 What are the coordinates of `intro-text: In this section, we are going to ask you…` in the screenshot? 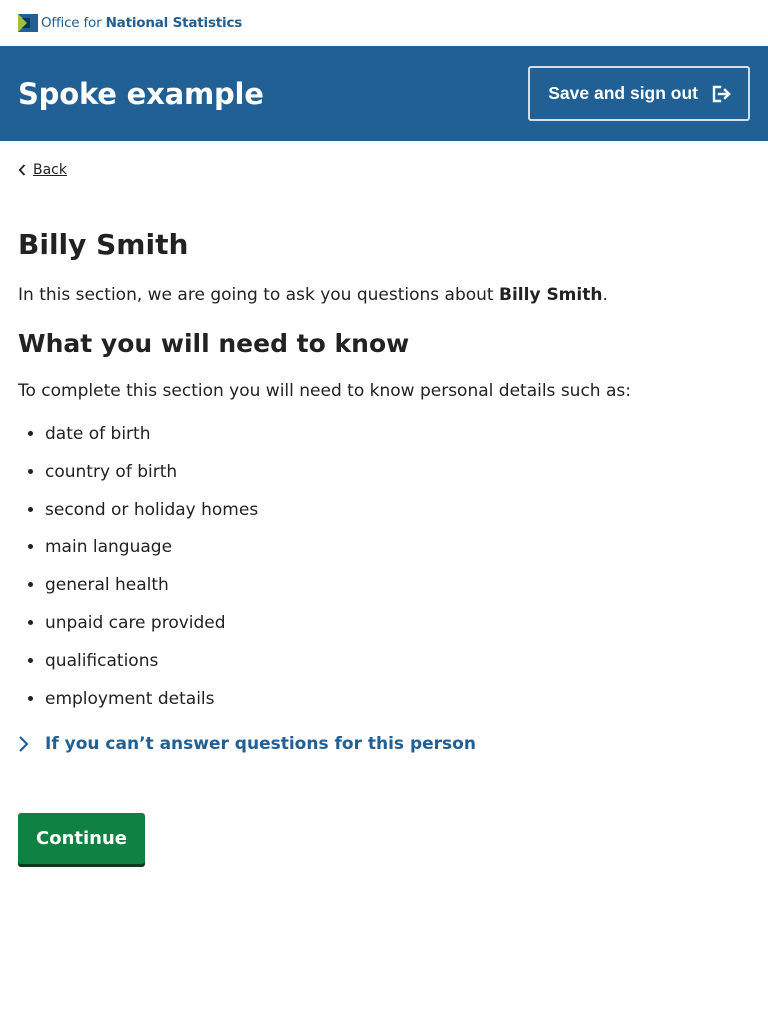 It's located at (313, 295).